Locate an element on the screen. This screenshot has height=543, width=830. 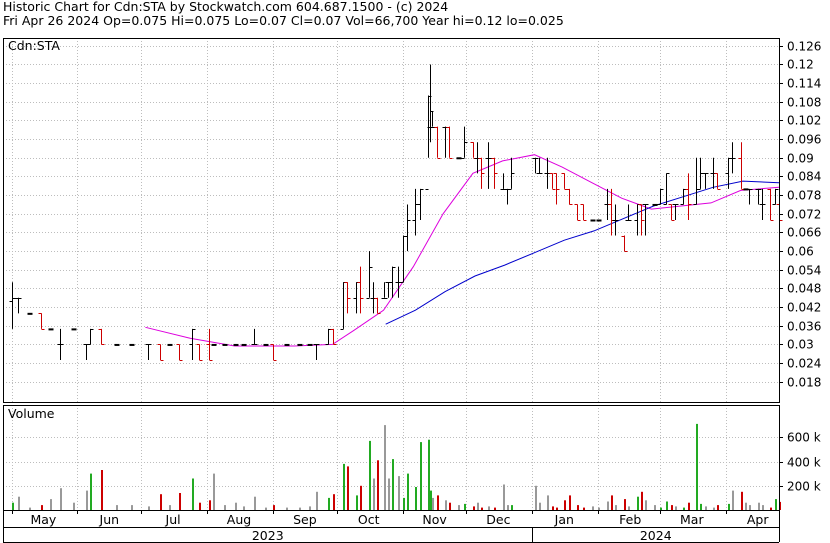
month-label: Sep is located at coordinates (305, 519).